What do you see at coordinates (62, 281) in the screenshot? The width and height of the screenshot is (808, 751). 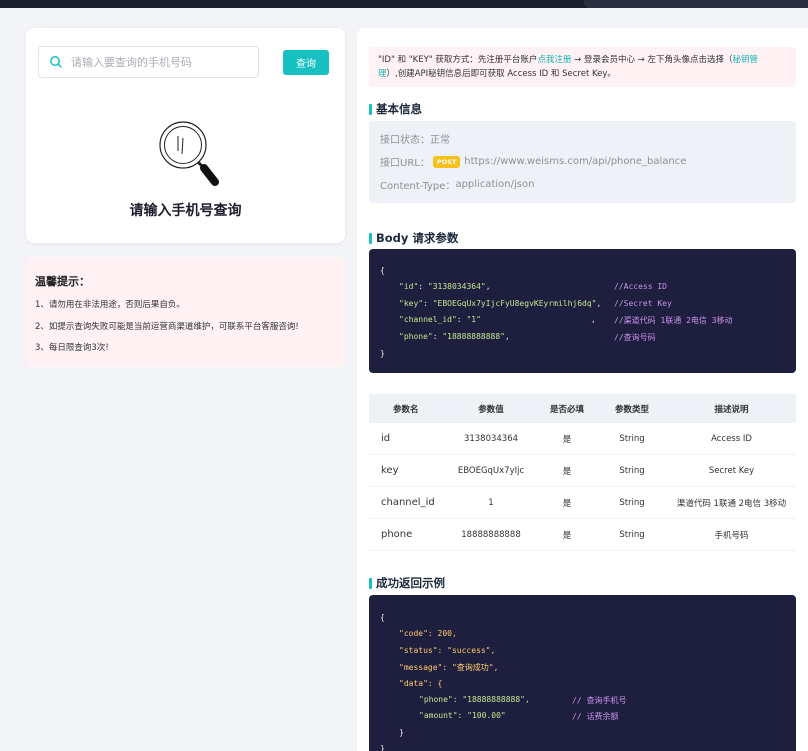 I see `tips-title: 温馨提示：` at bounding box center [62, 281].